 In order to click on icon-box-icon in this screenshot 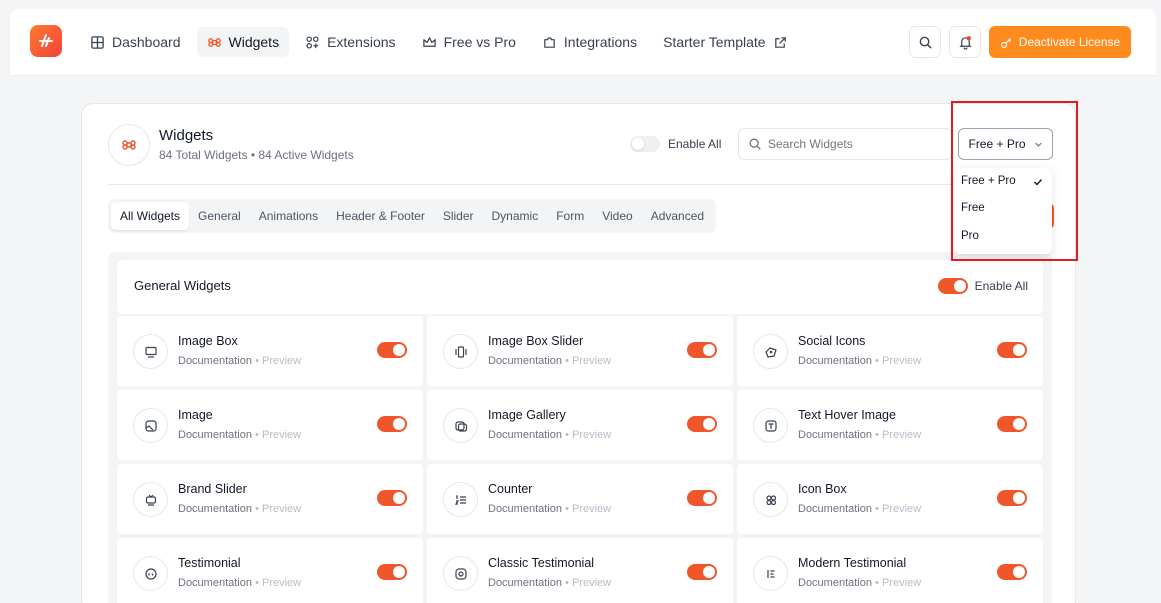, I will do `click(770, 499)`.